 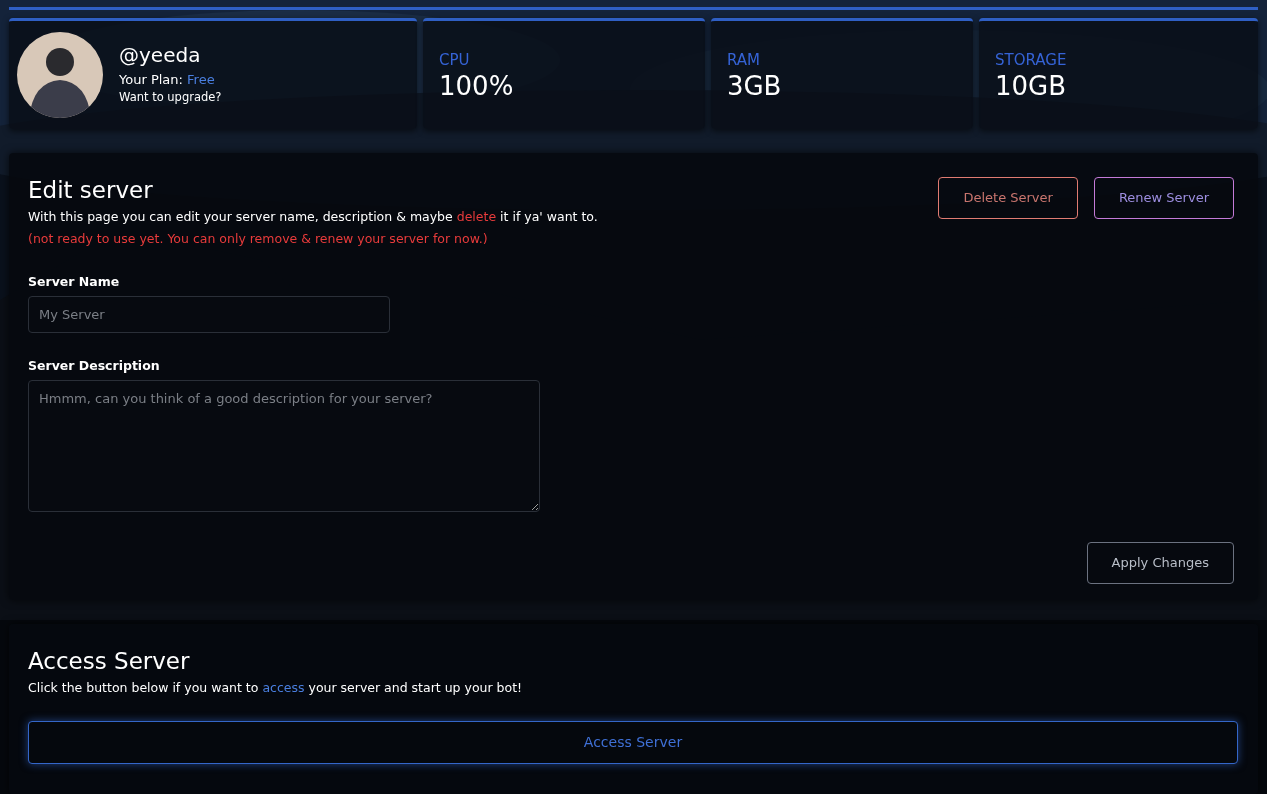 I want to click on description-text: Click the button below if you want to access your server and start up your bot!, so click(x=276, y=687).